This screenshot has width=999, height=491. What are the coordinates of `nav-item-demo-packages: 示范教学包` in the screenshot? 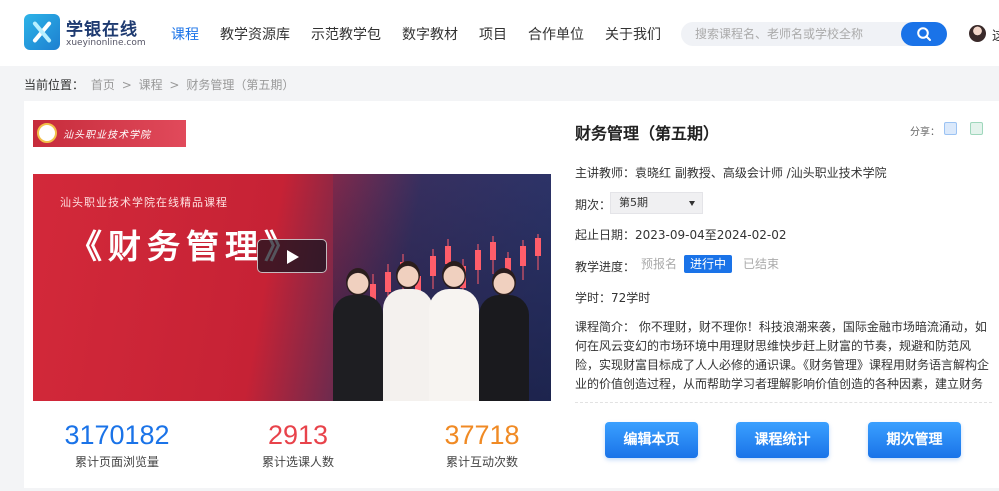 It's located at (346, 34).